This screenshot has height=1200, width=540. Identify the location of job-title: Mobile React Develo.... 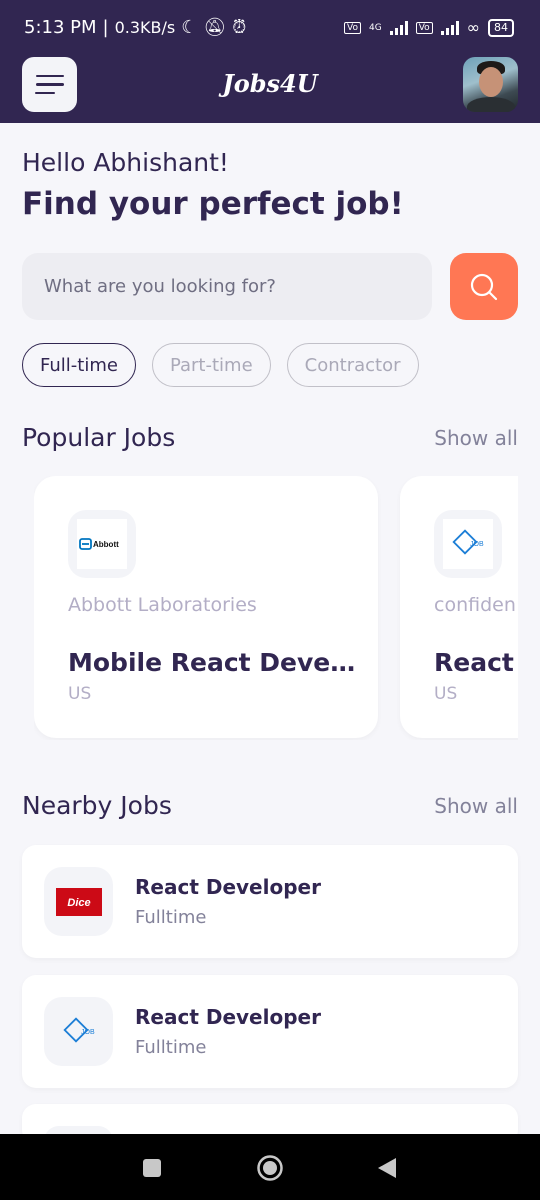
(213, 662).